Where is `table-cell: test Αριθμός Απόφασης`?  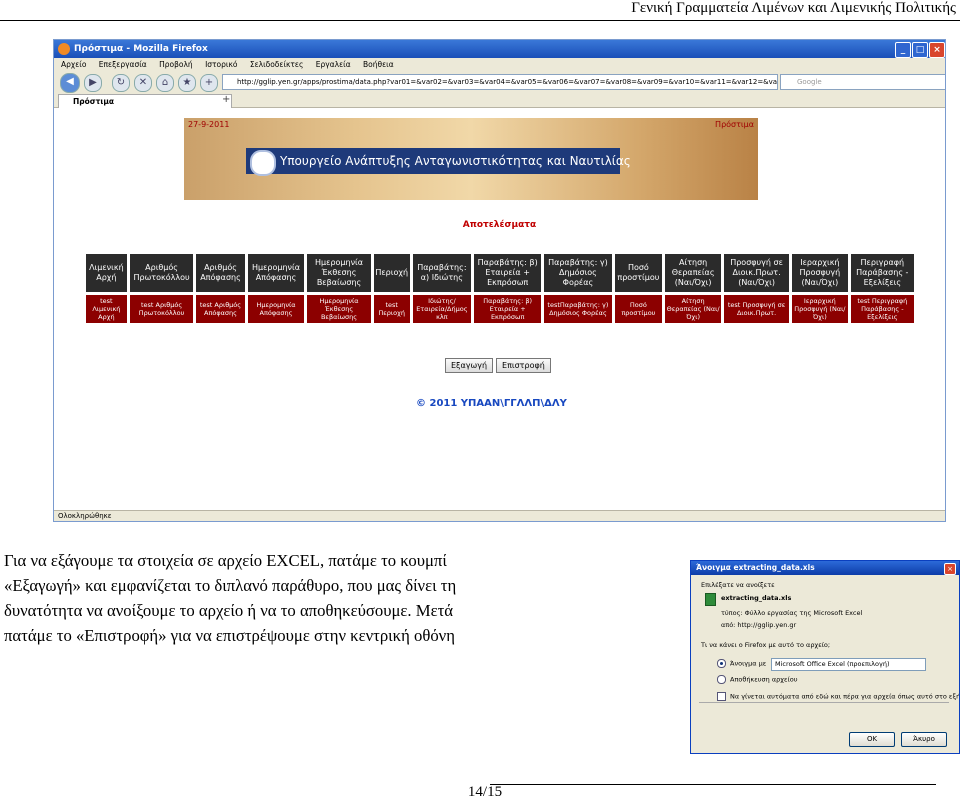 table-cell: test Αριθμός Απόφασης is located at coordinates (220, 309).